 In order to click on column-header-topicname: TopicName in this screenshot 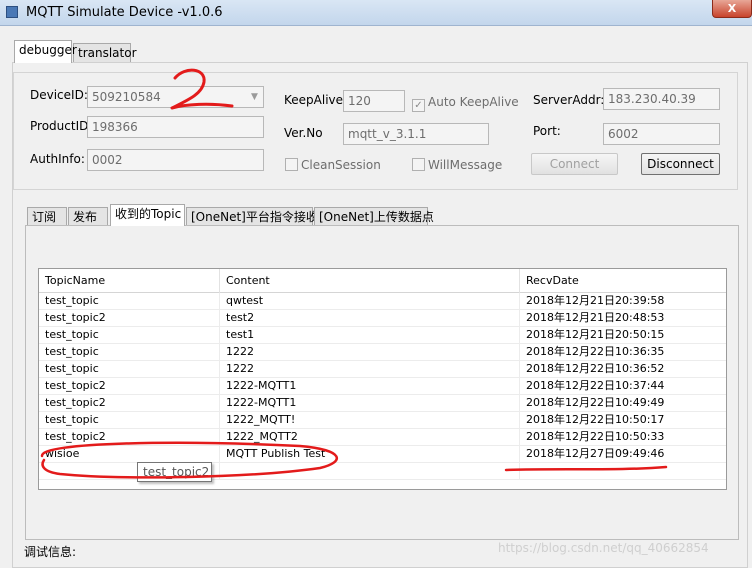, I will do `click(129, 281)`.